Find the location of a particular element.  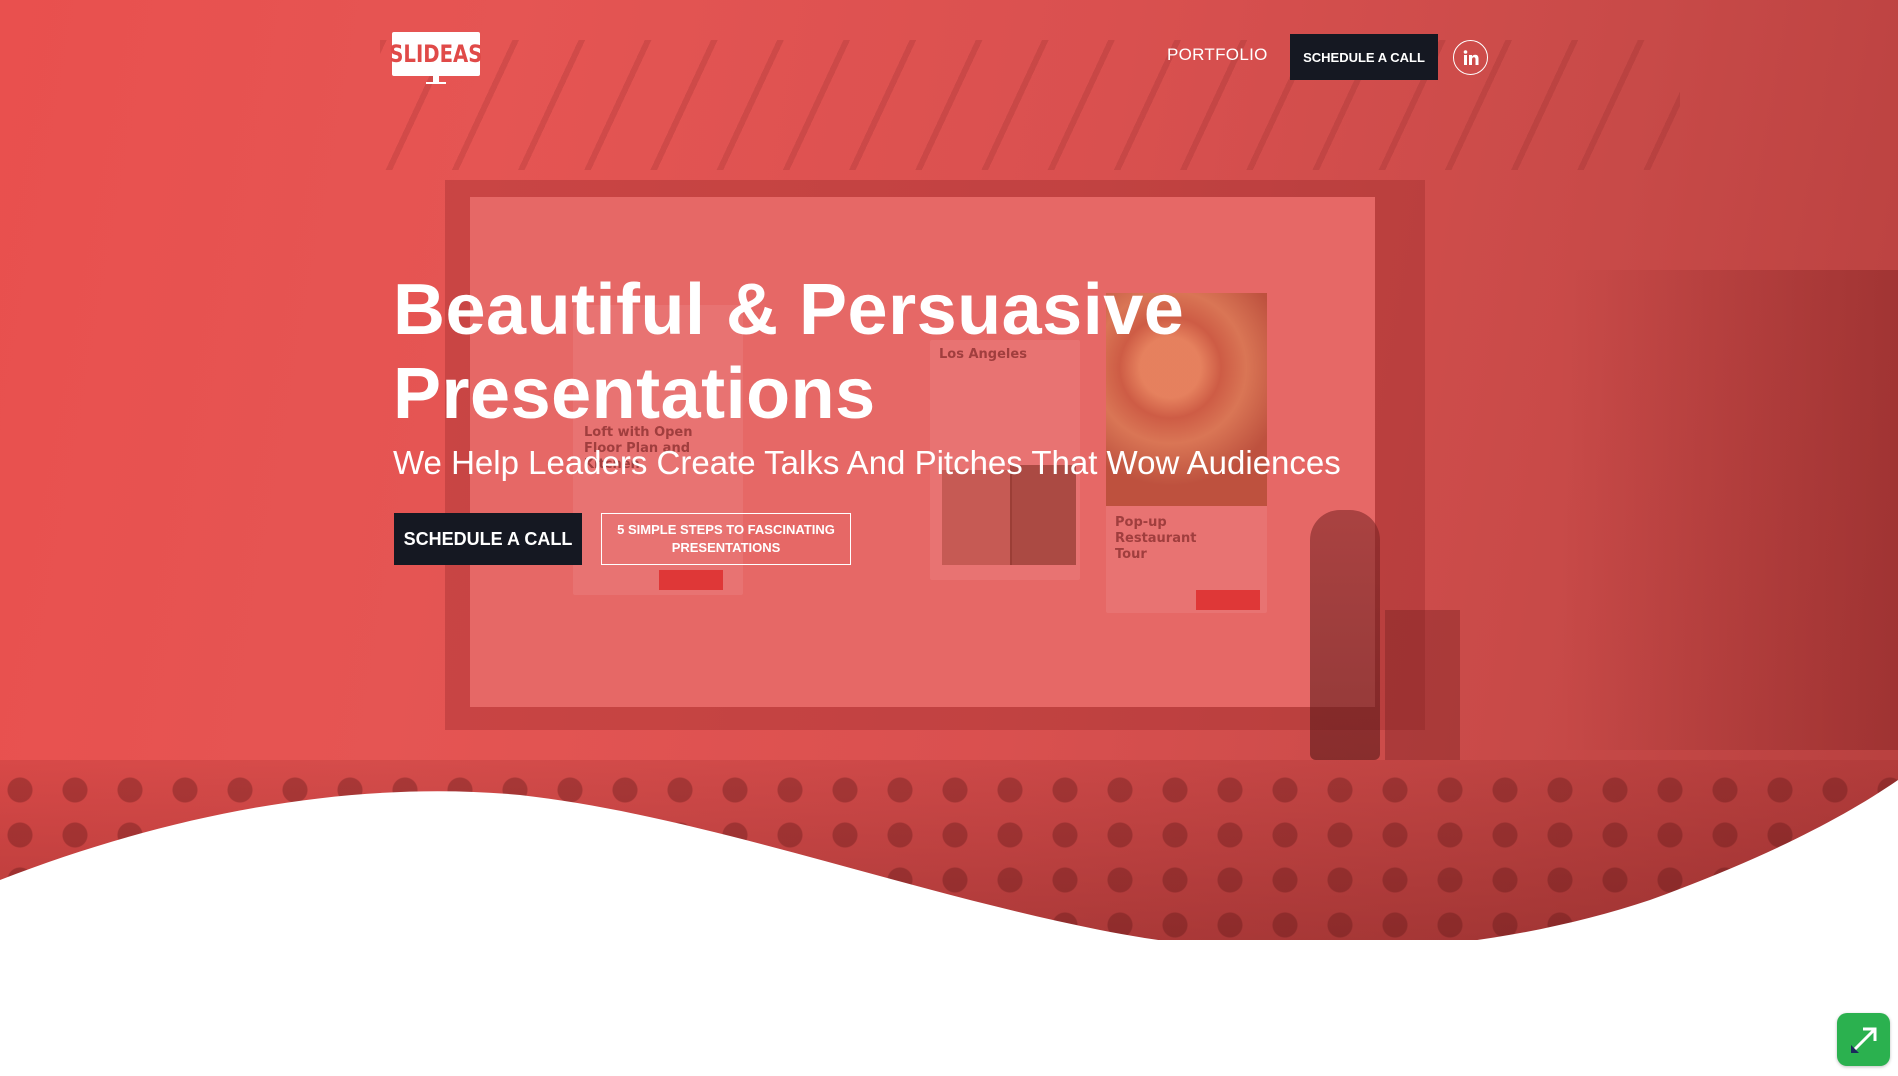

speaker-figure is located at coordinates (1345, 635).